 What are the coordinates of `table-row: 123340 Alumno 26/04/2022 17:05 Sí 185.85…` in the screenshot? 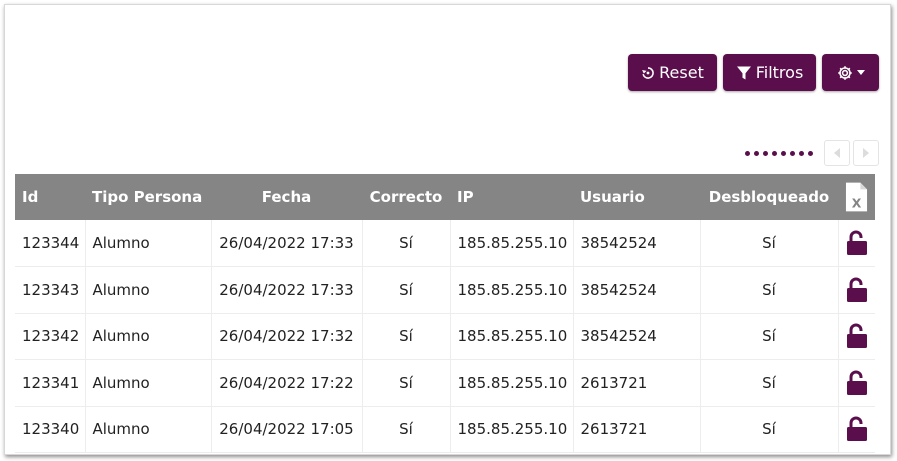 It's located at (445, 429).